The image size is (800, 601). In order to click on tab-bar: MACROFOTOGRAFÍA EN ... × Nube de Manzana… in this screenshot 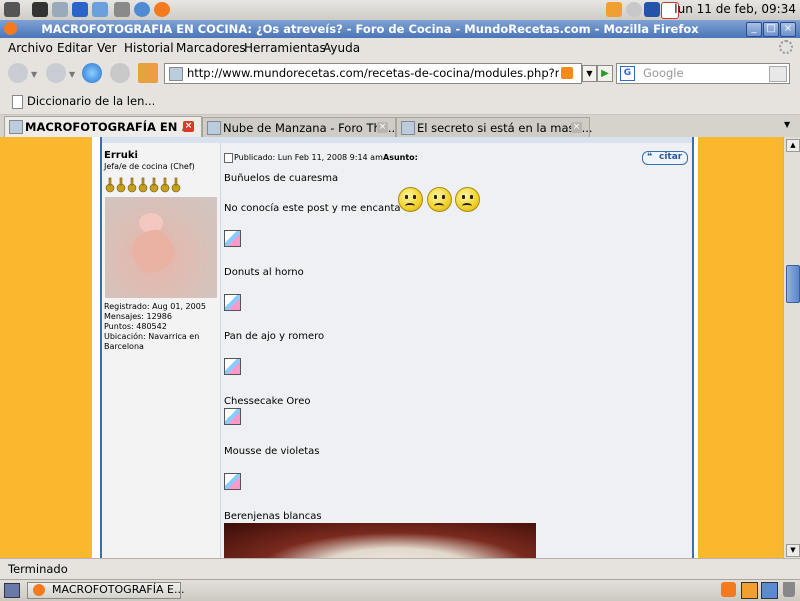, I will do `click(400, 126)`.